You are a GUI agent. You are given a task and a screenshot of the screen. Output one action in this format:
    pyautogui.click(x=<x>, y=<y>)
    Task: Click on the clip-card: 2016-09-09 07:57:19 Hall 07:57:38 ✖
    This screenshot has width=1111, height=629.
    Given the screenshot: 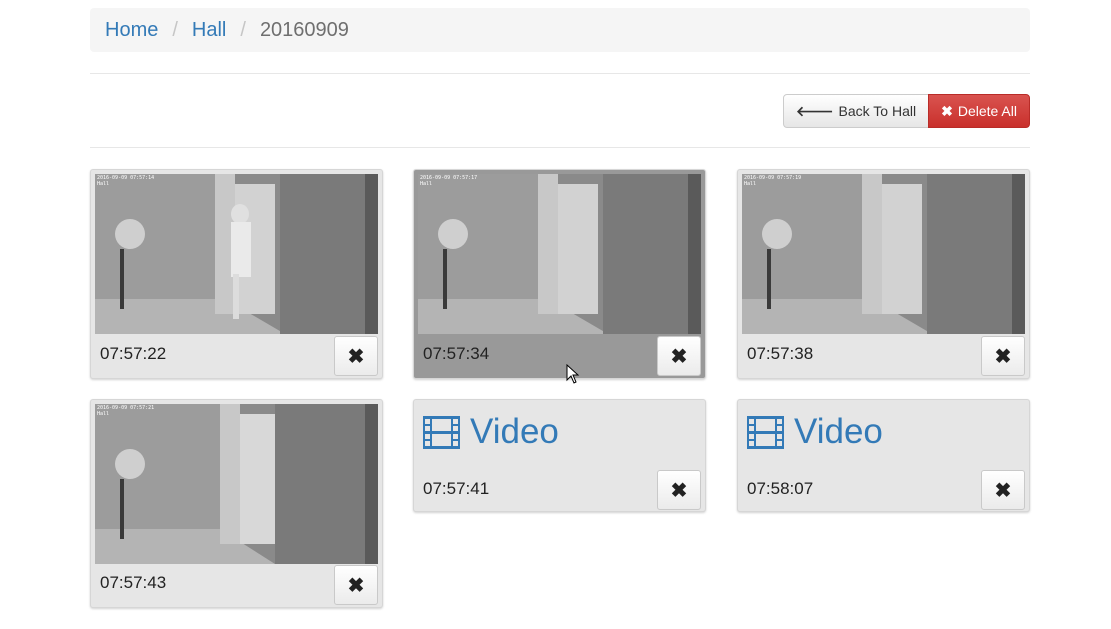 What is the action you would take?
    pyautogui.click(x=883, y=274)
    